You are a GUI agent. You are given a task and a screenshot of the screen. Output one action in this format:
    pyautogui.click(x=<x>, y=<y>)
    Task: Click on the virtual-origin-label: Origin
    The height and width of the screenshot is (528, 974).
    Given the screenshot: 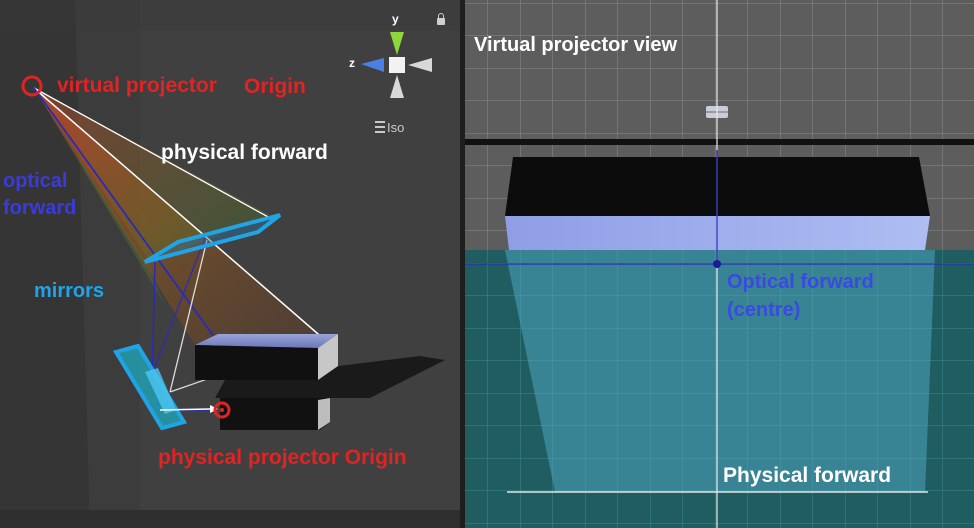 What is the action you would take?
    pyautogui.click(x=275, y=86)
    